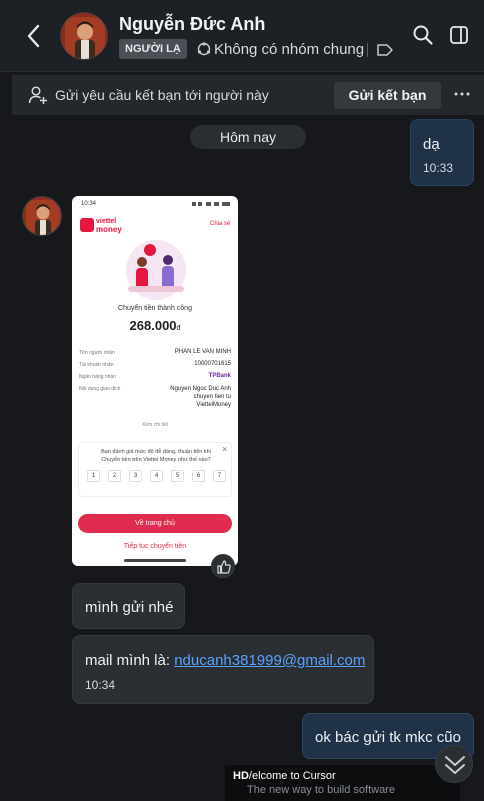 This screenshot has width=484, height=801. I want to click on message-bubble-incoming: mình gửi nhé, so click(128, 606).